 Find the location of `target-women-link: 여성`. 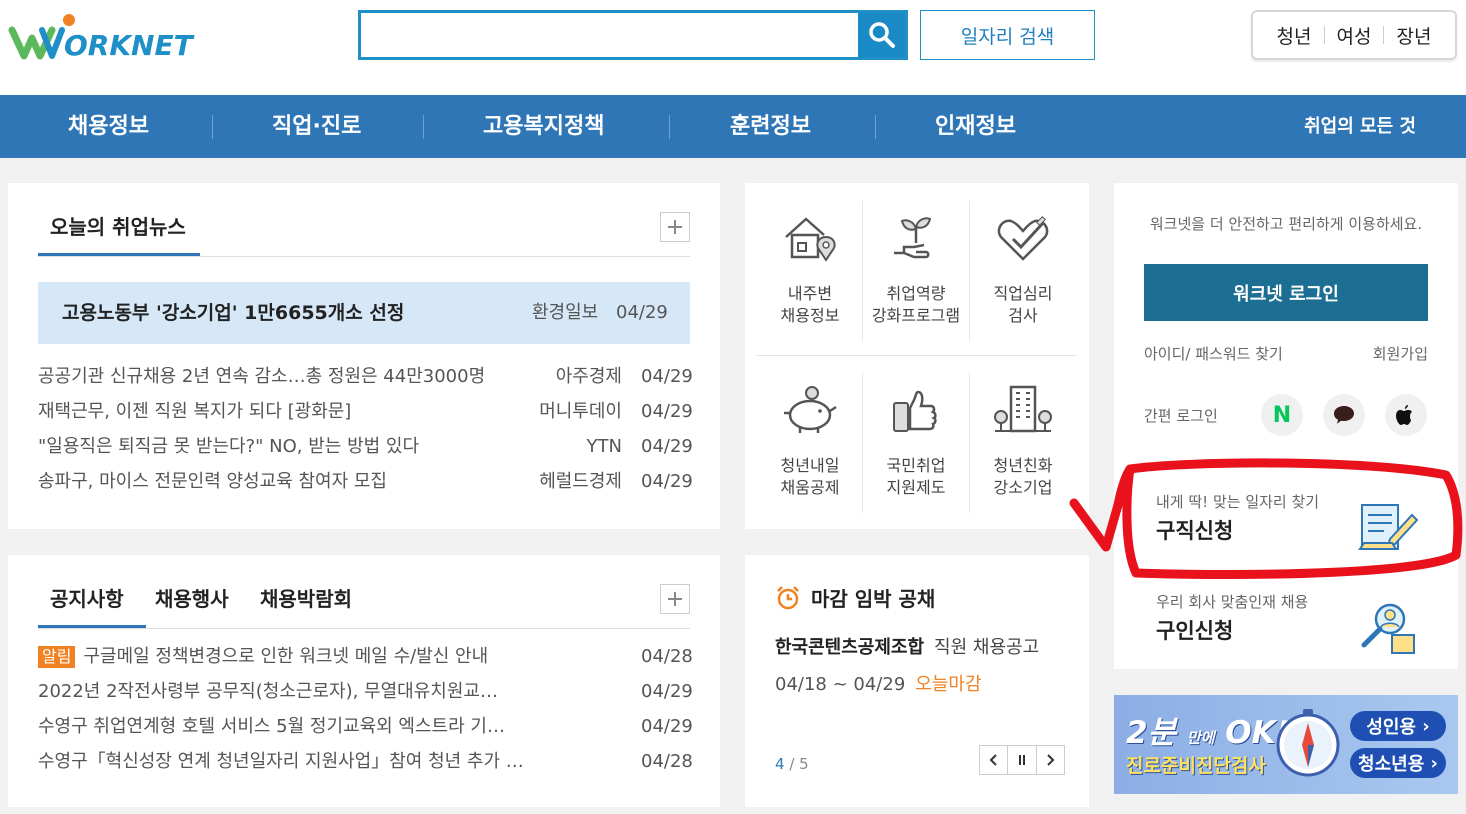

target-women-link: 여성 is located at coordinates (1354, 35).